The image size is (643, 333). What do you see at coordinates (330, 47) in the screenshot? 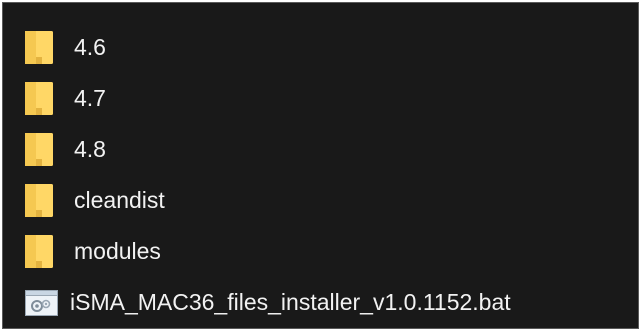
I see `list-item-folder: 4.6` at bounding box center [330, 47].